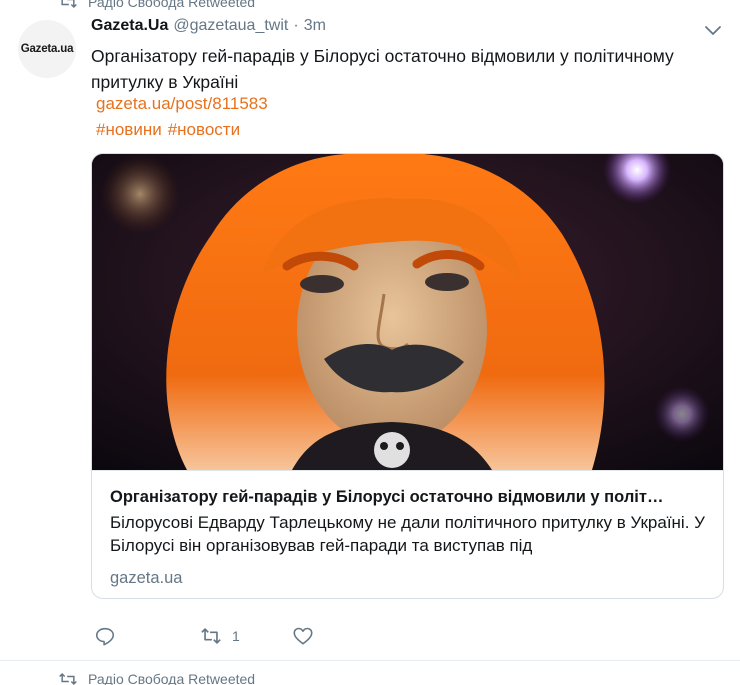  What do you see at coordinates (230, 26) in the screenshot?
I see `author-handle: @gazetaua_twit` at bounding box center [230, 26].